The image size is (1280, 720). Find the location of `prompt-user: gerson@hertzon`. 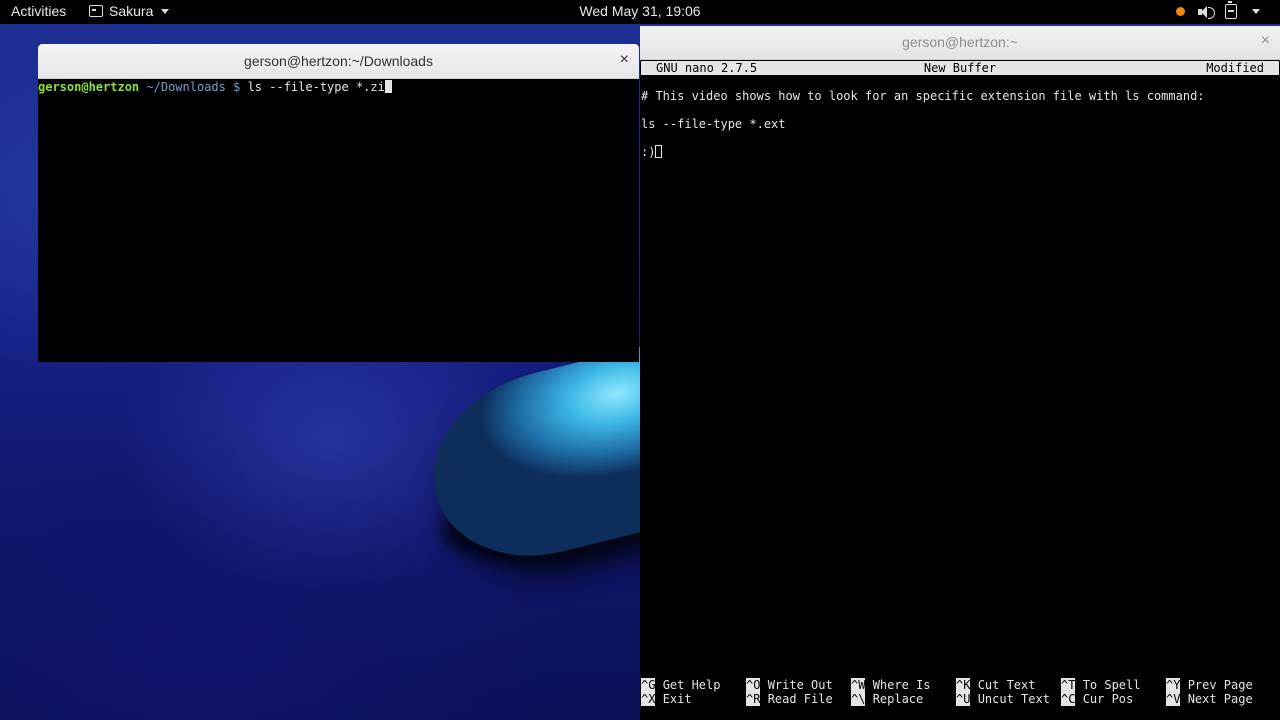

prompt-user: gerson@hertzon is located at coordinates (89, 87).